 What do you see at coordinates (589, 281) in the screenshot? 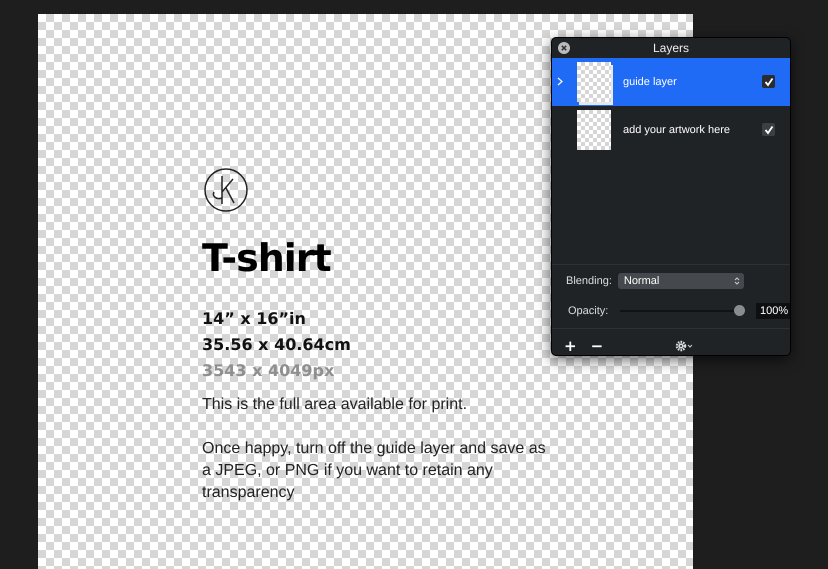
I see `blending-label: Blending:` at bounding box center [589, 281].